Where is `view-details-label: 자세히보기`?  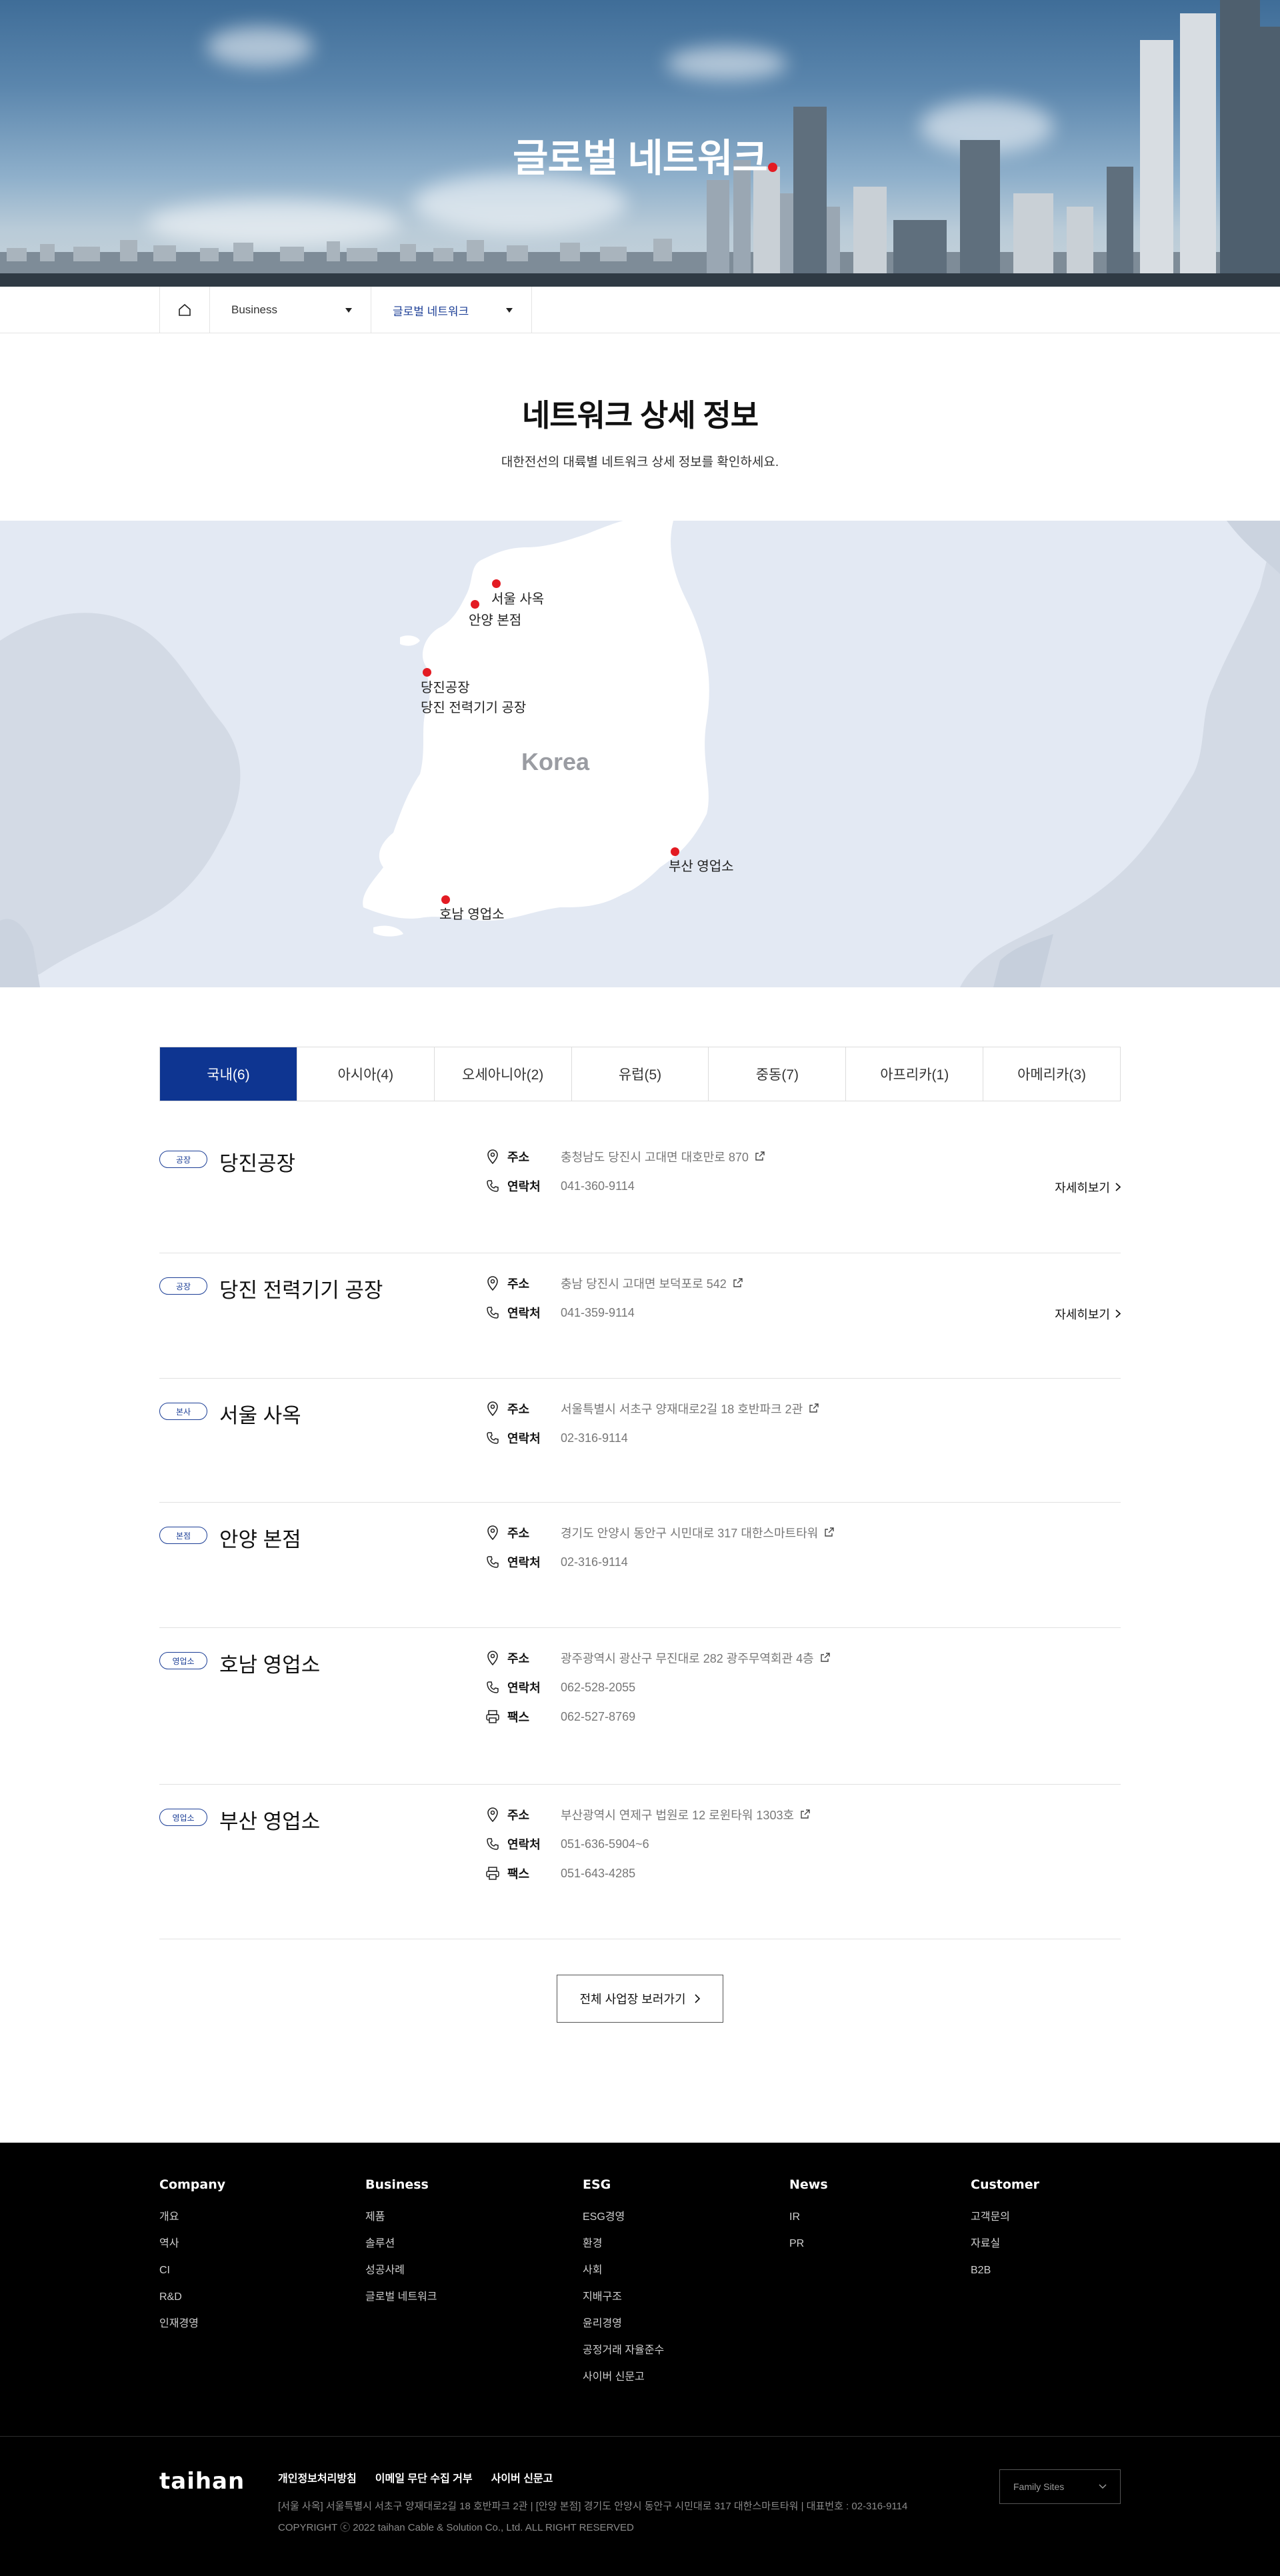
view-details-label: 자세히보기 is located at coordinates (1082, 1188).